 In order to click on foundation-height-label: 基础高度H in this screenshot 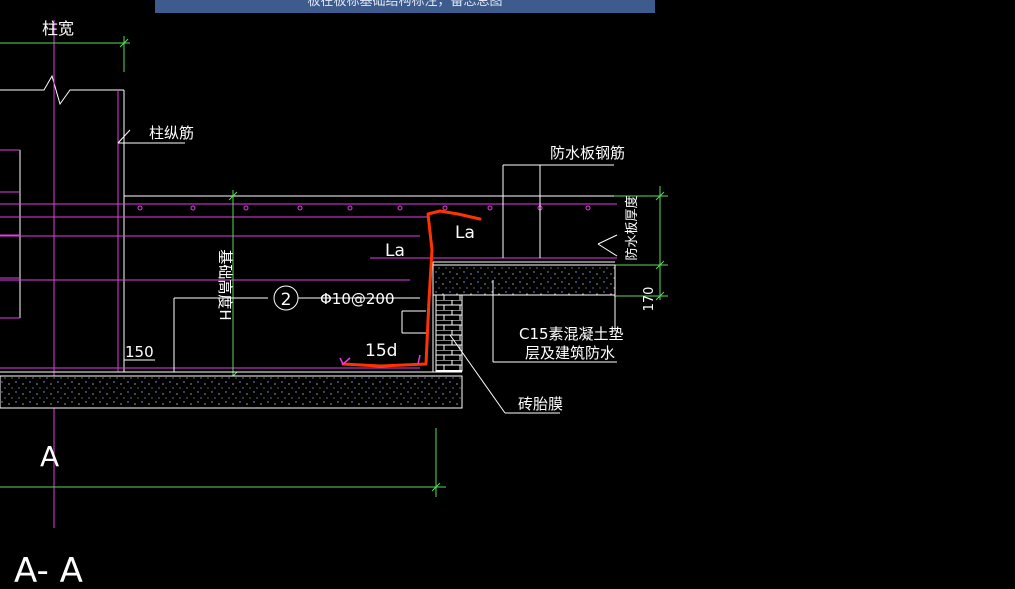, I will do `click(225, 284)`.